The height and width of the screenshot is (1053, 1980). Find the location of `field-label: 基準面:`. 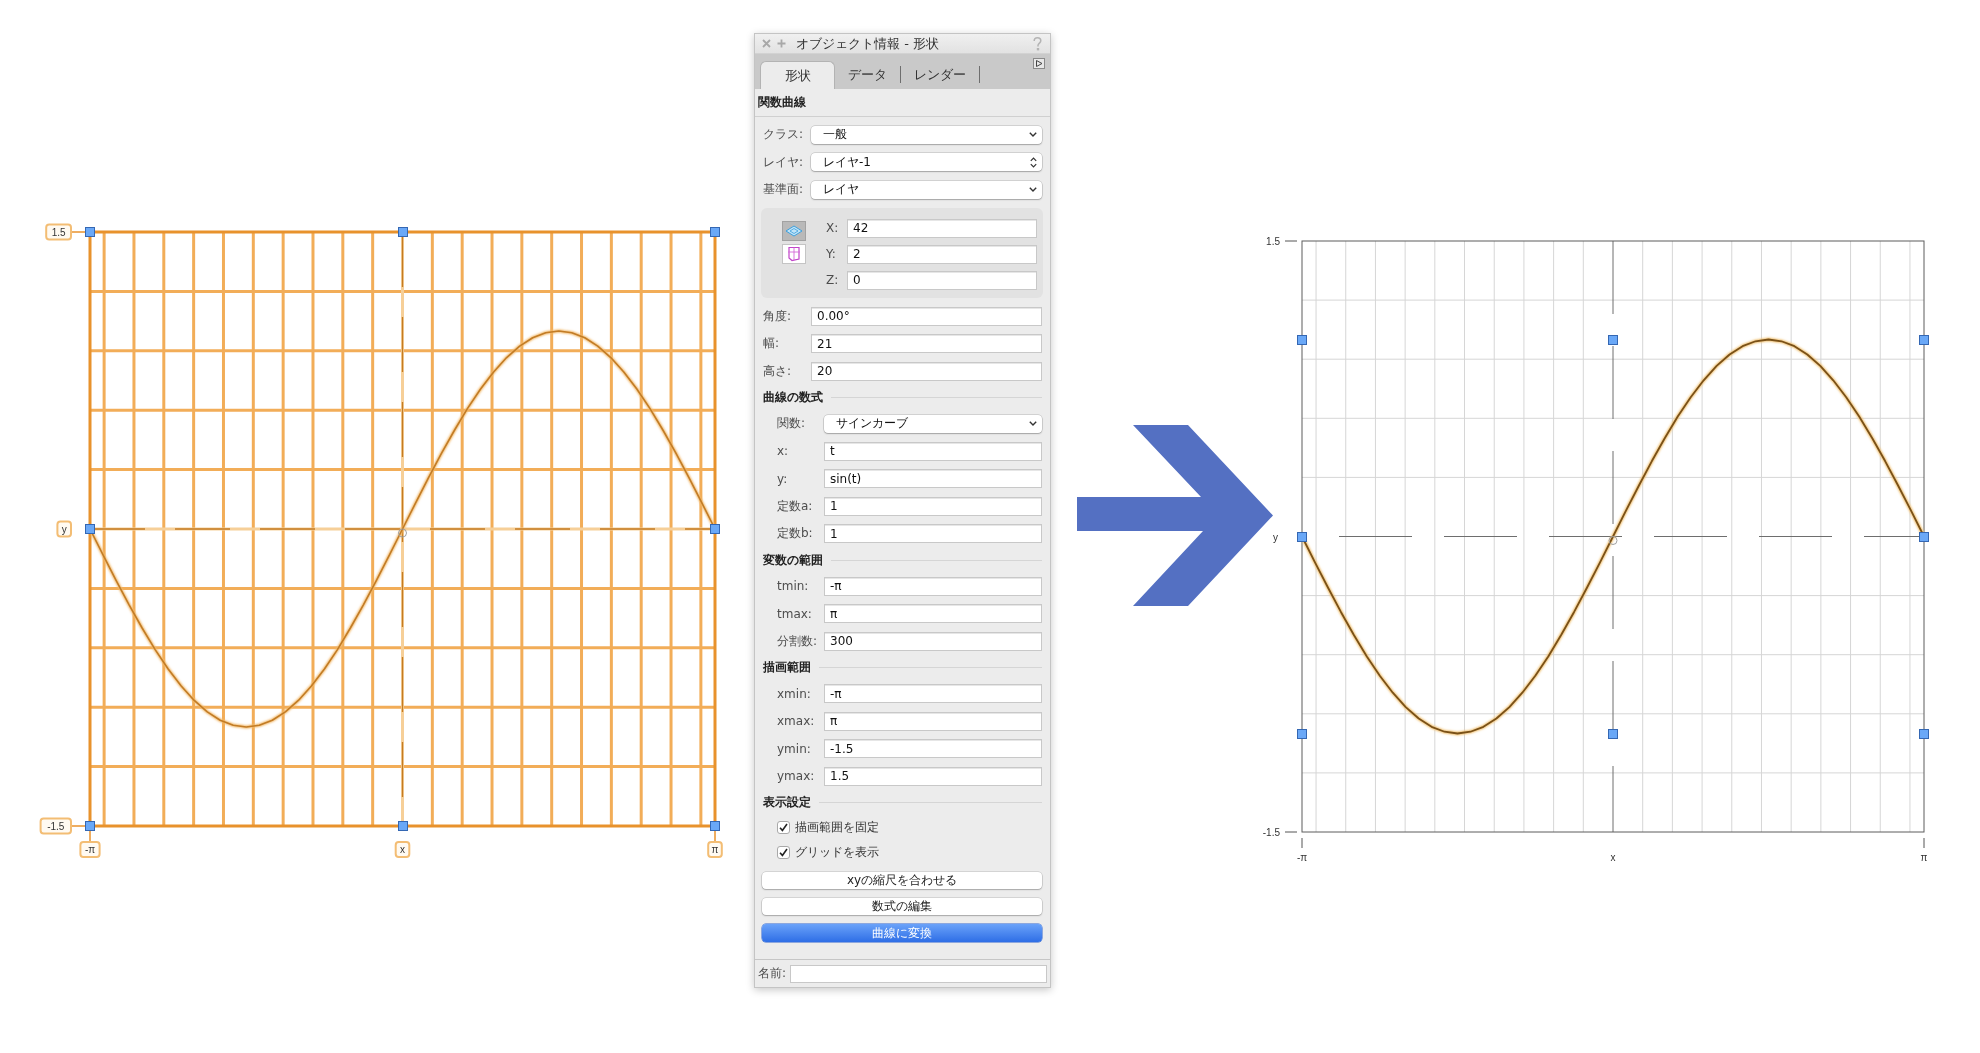

field-label: 基準面: is located at coordinates (784, 190).